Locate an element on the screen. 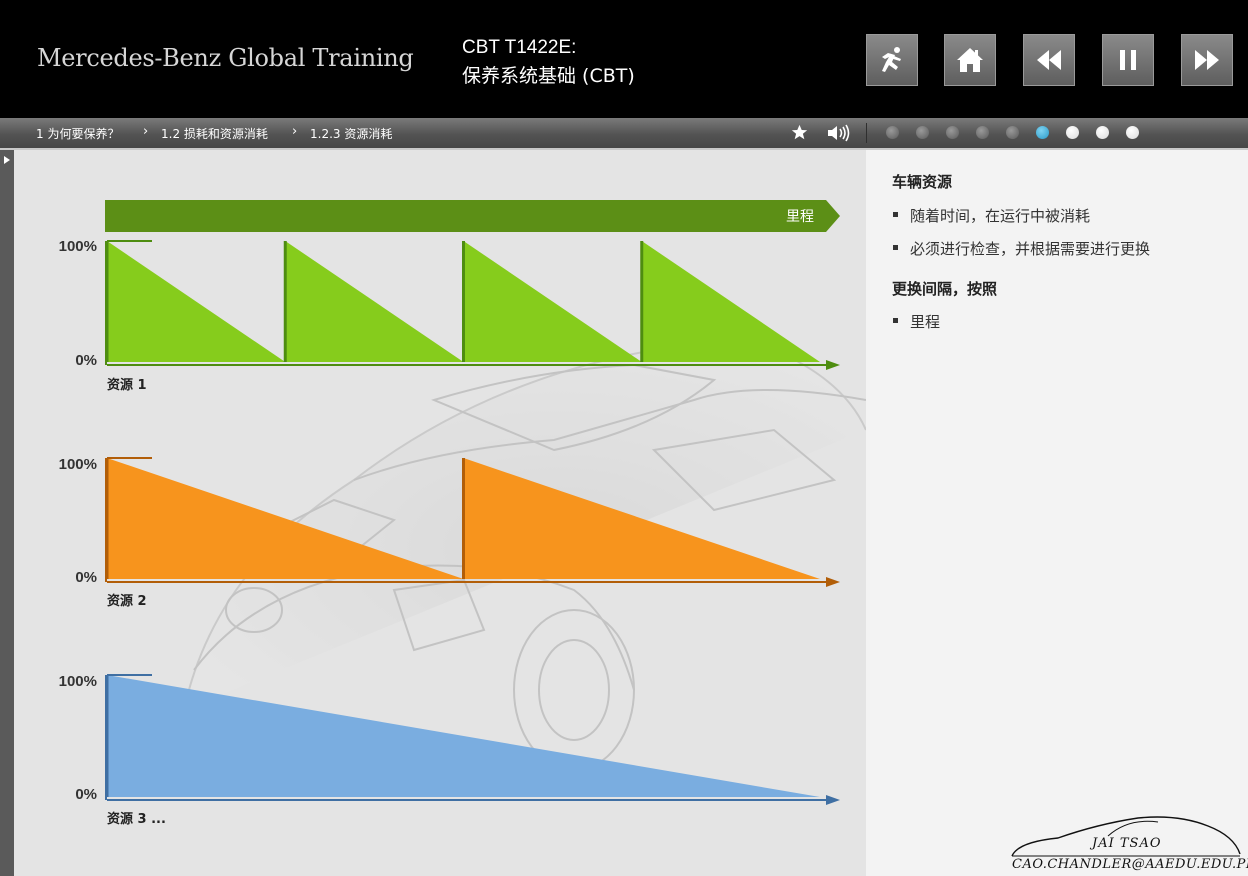 This screenshot has height=876, width=1248. y-tick-0-resource-3: 0% is located at coordinates (86, 794).